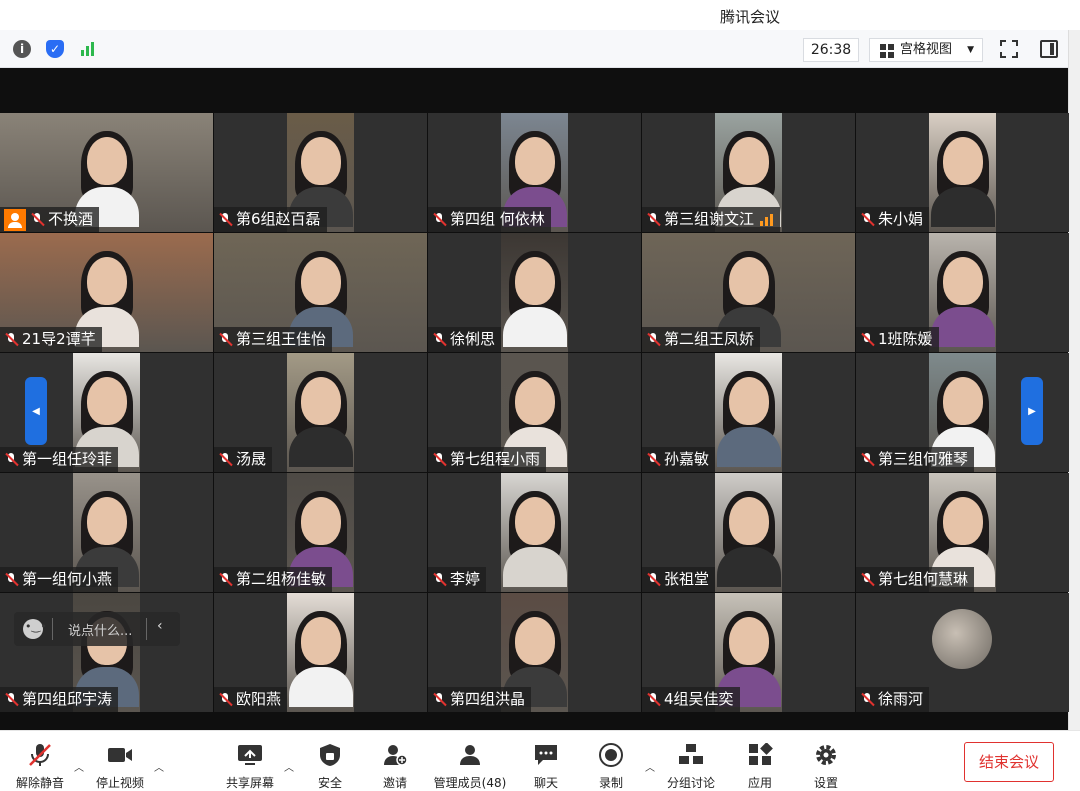 The width and height of the screenshot is (1080, 791). What do you see at coordinates (22, 49) in the screenshot?
I see `info-icon: i` at bounding box center [22, 49].